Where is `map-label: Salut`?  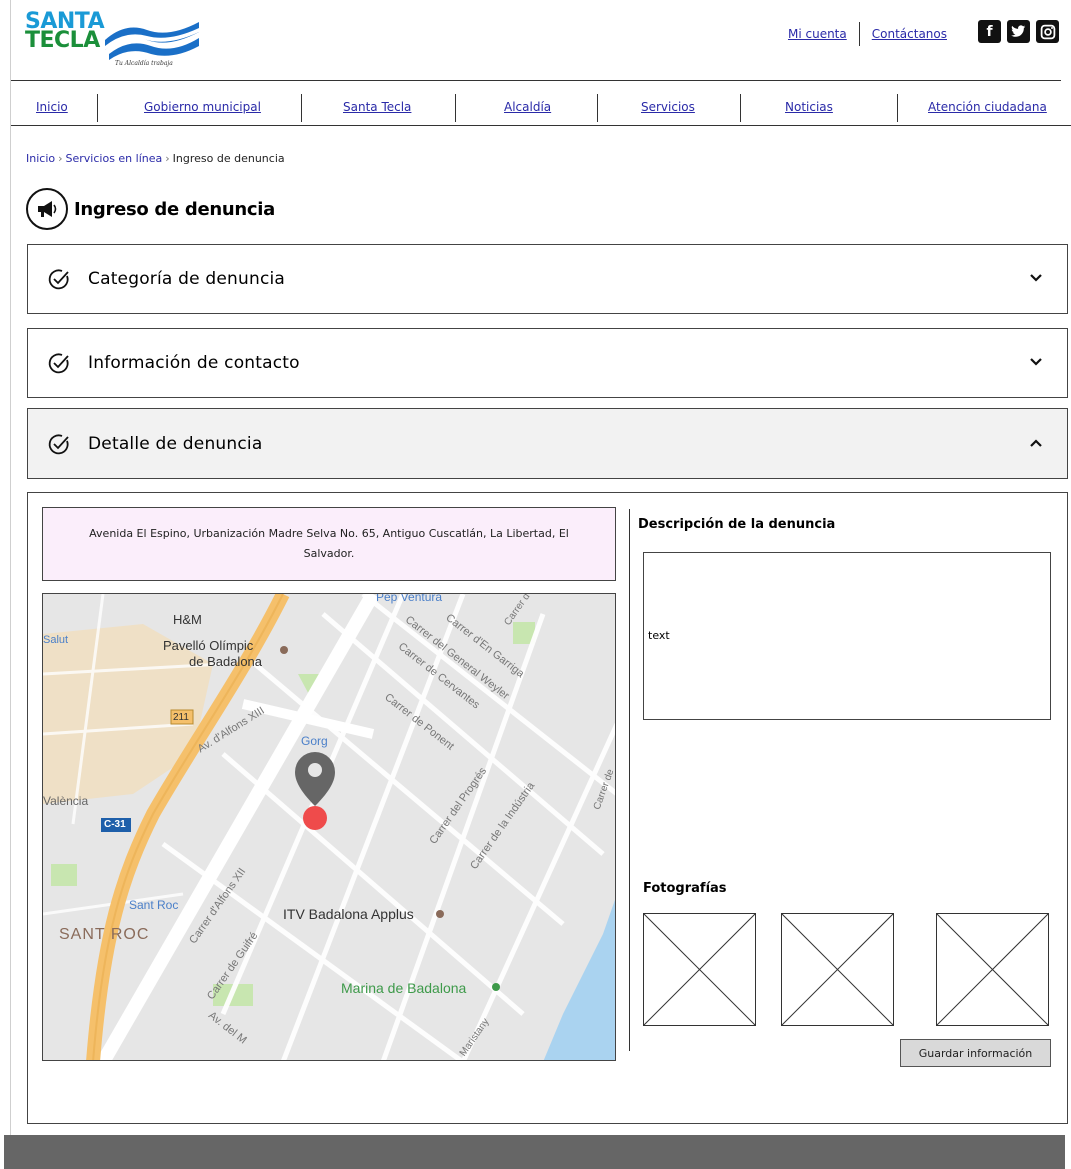 map-label: Salut is located at coordinates (56, 640).